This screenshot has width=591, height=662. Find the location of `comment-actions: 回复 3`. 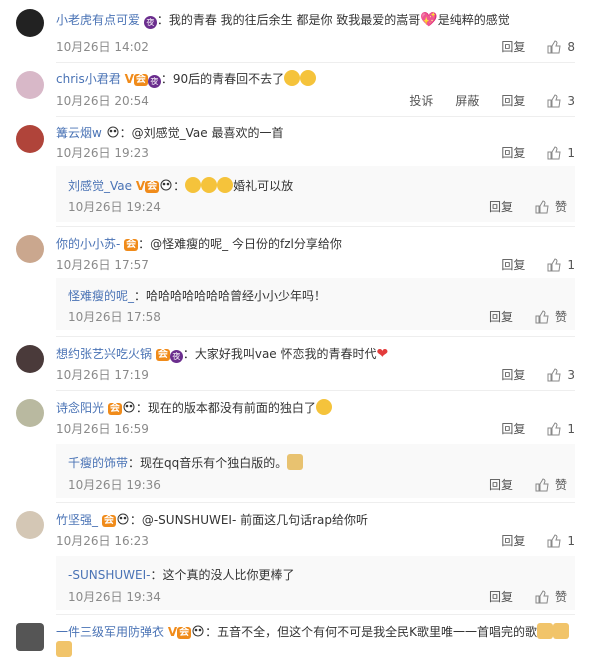

comment-actions: 回复 3 is located at coordinates (527, 374).